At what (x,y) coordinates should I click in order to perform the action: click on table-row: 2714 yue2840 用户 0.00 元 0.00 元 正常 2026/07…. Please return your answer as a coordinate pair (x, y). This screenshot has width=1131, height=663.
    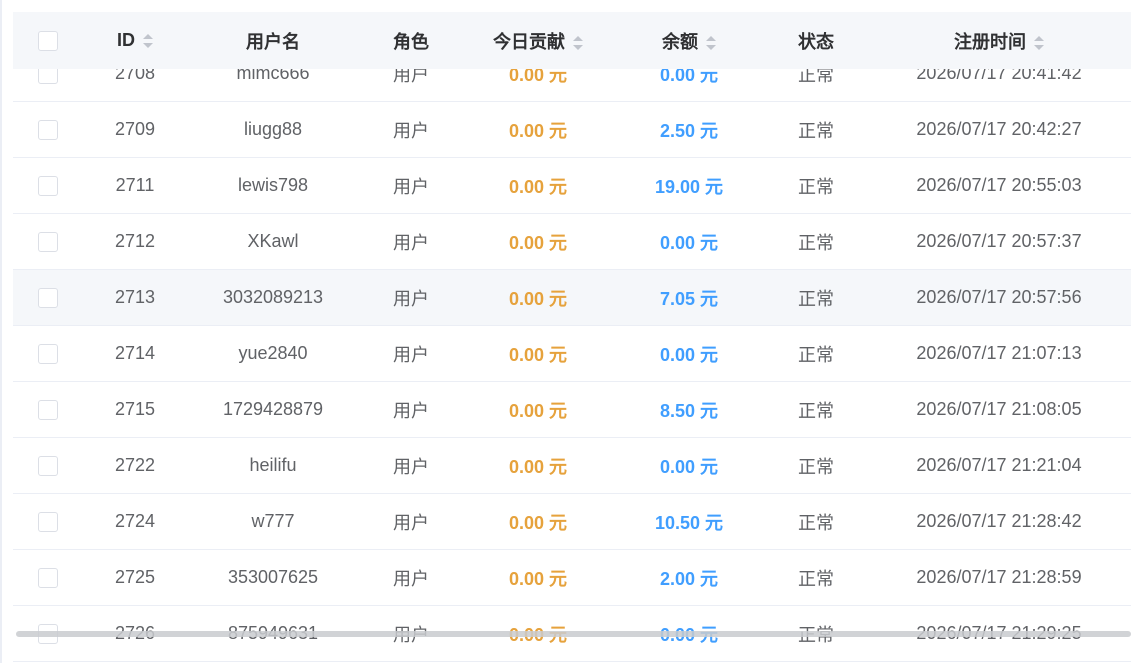
    Looking at the image, I should click on (572, 354).